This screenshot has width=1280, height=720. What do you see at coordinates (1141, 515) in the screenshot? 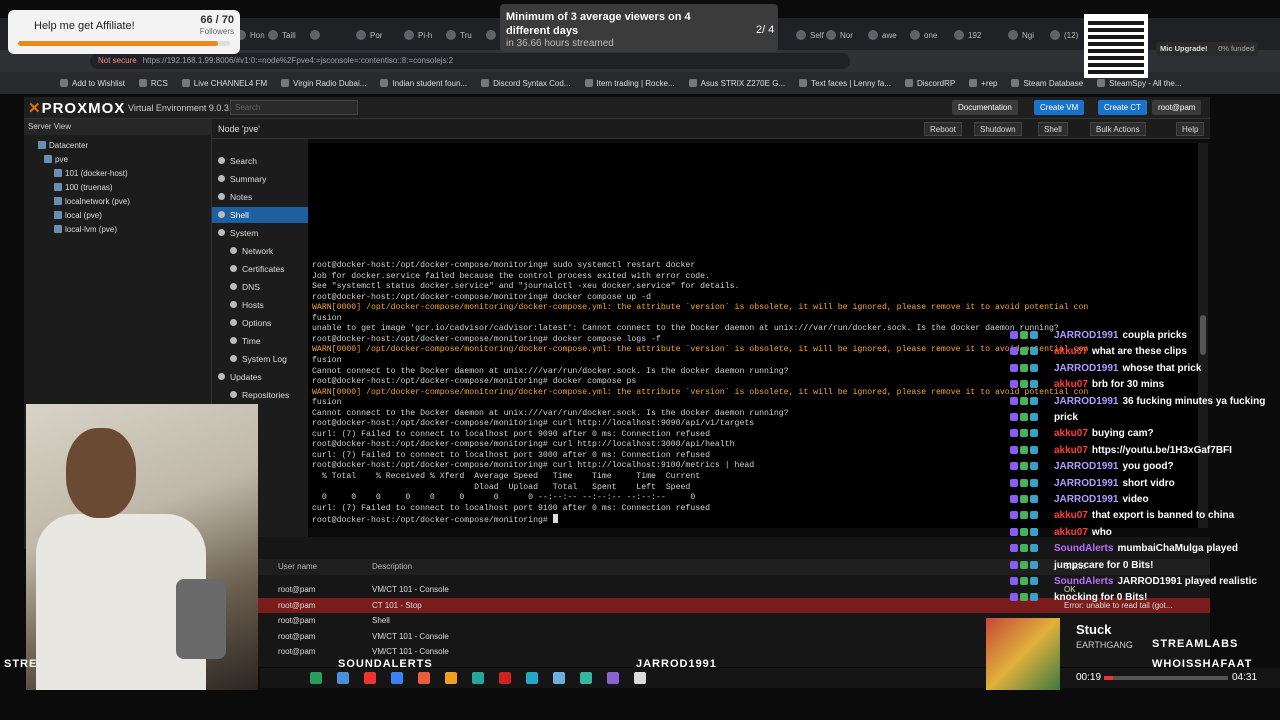
I see `chat-message: akku07 that export is banned to china` at bounding box center [1141, 515].